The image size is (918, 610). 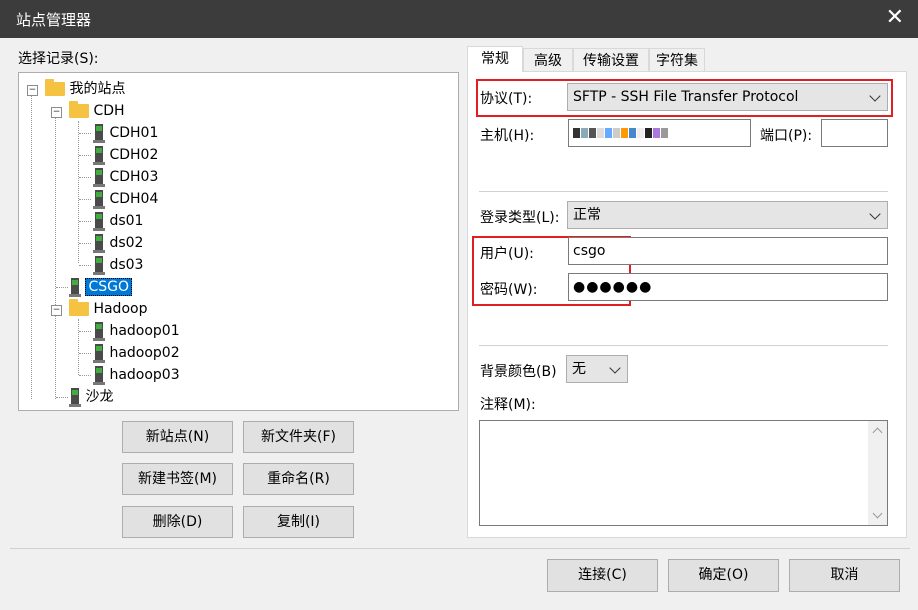 I want to click on chevron-up-icon, so click(x=877, y=432).